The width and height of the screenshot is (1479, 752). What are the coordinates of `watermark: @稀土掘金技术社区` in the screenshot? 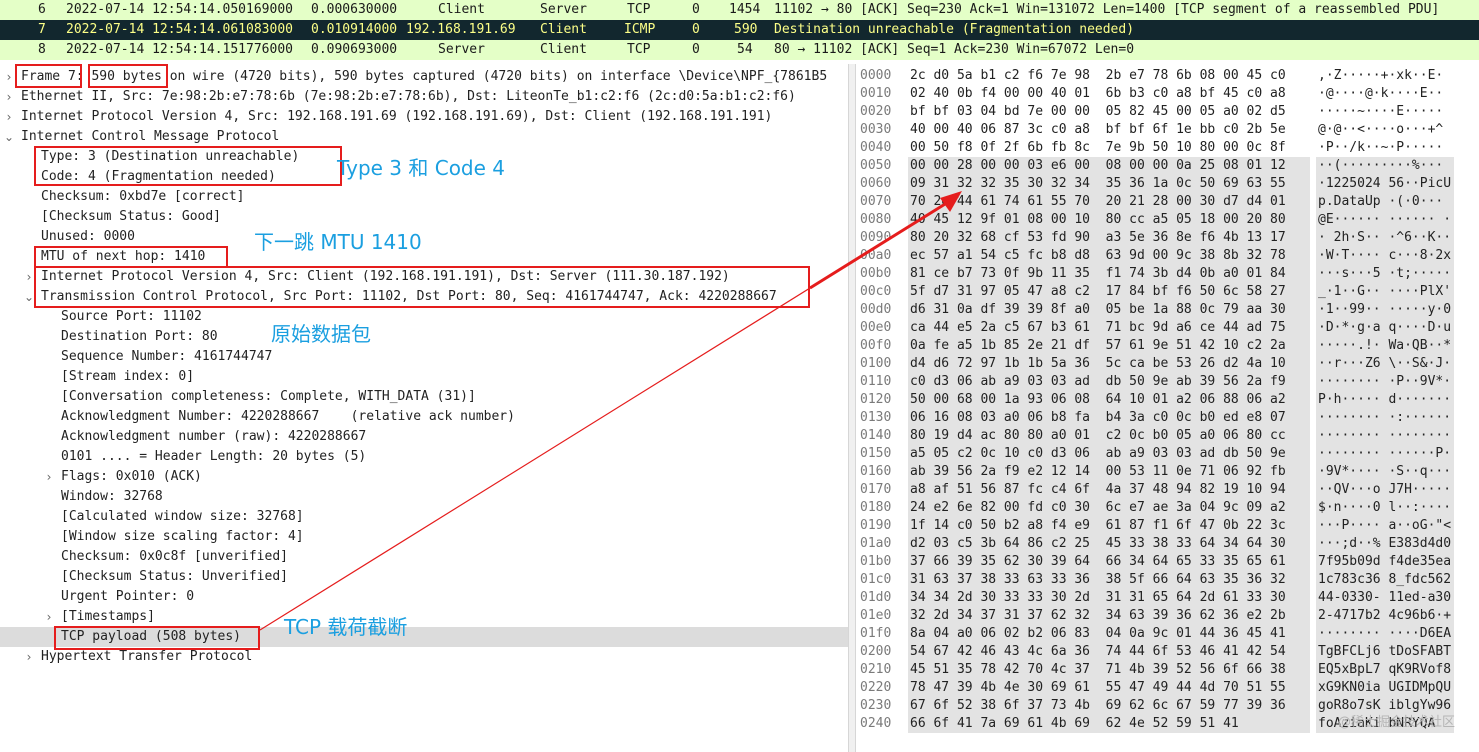 It's located at (1396, 722).